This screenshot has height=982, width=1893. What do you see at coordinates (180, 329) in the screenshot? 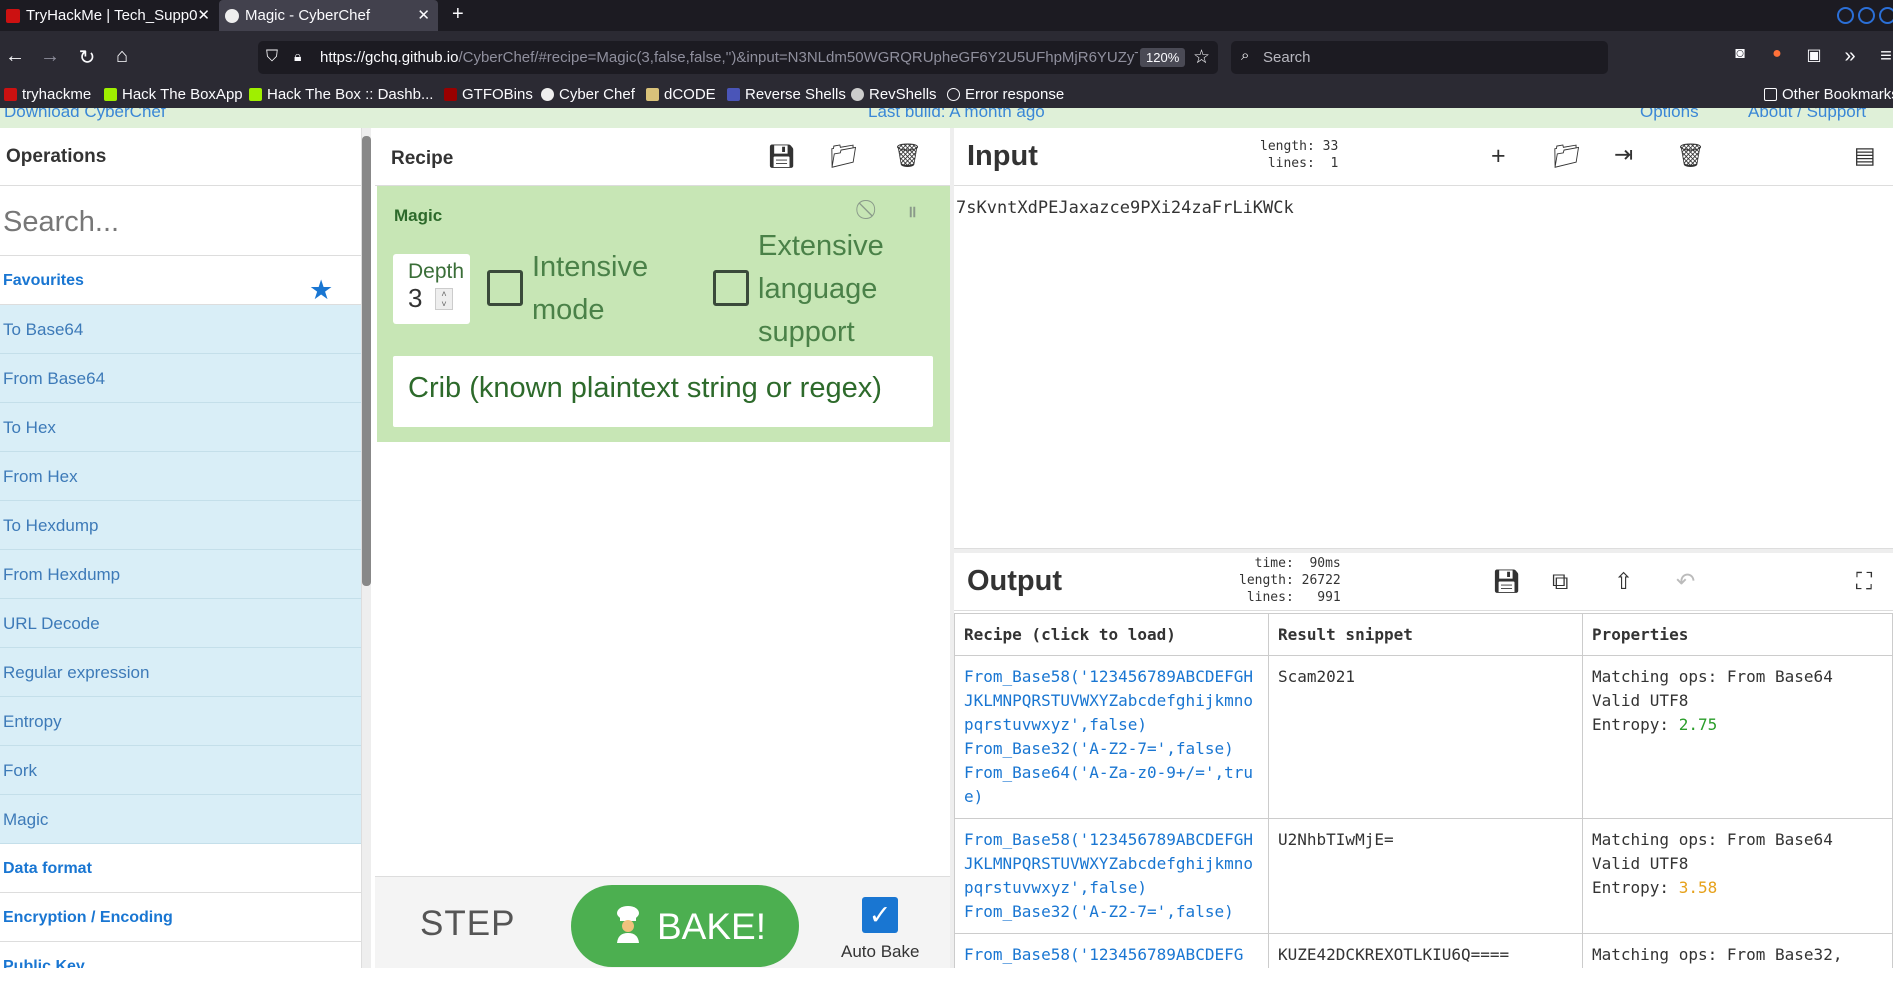
I see `op-to-base64: To Base64` at bounding box center [180, 329].